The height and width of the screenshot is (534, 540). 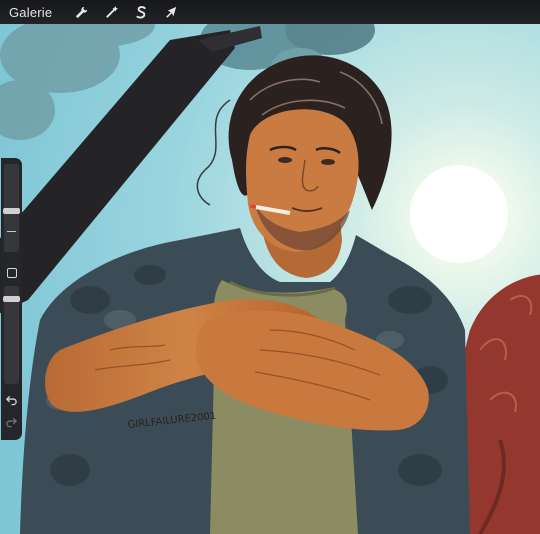 I want to click on transform-button, so click(x=171, y=12).